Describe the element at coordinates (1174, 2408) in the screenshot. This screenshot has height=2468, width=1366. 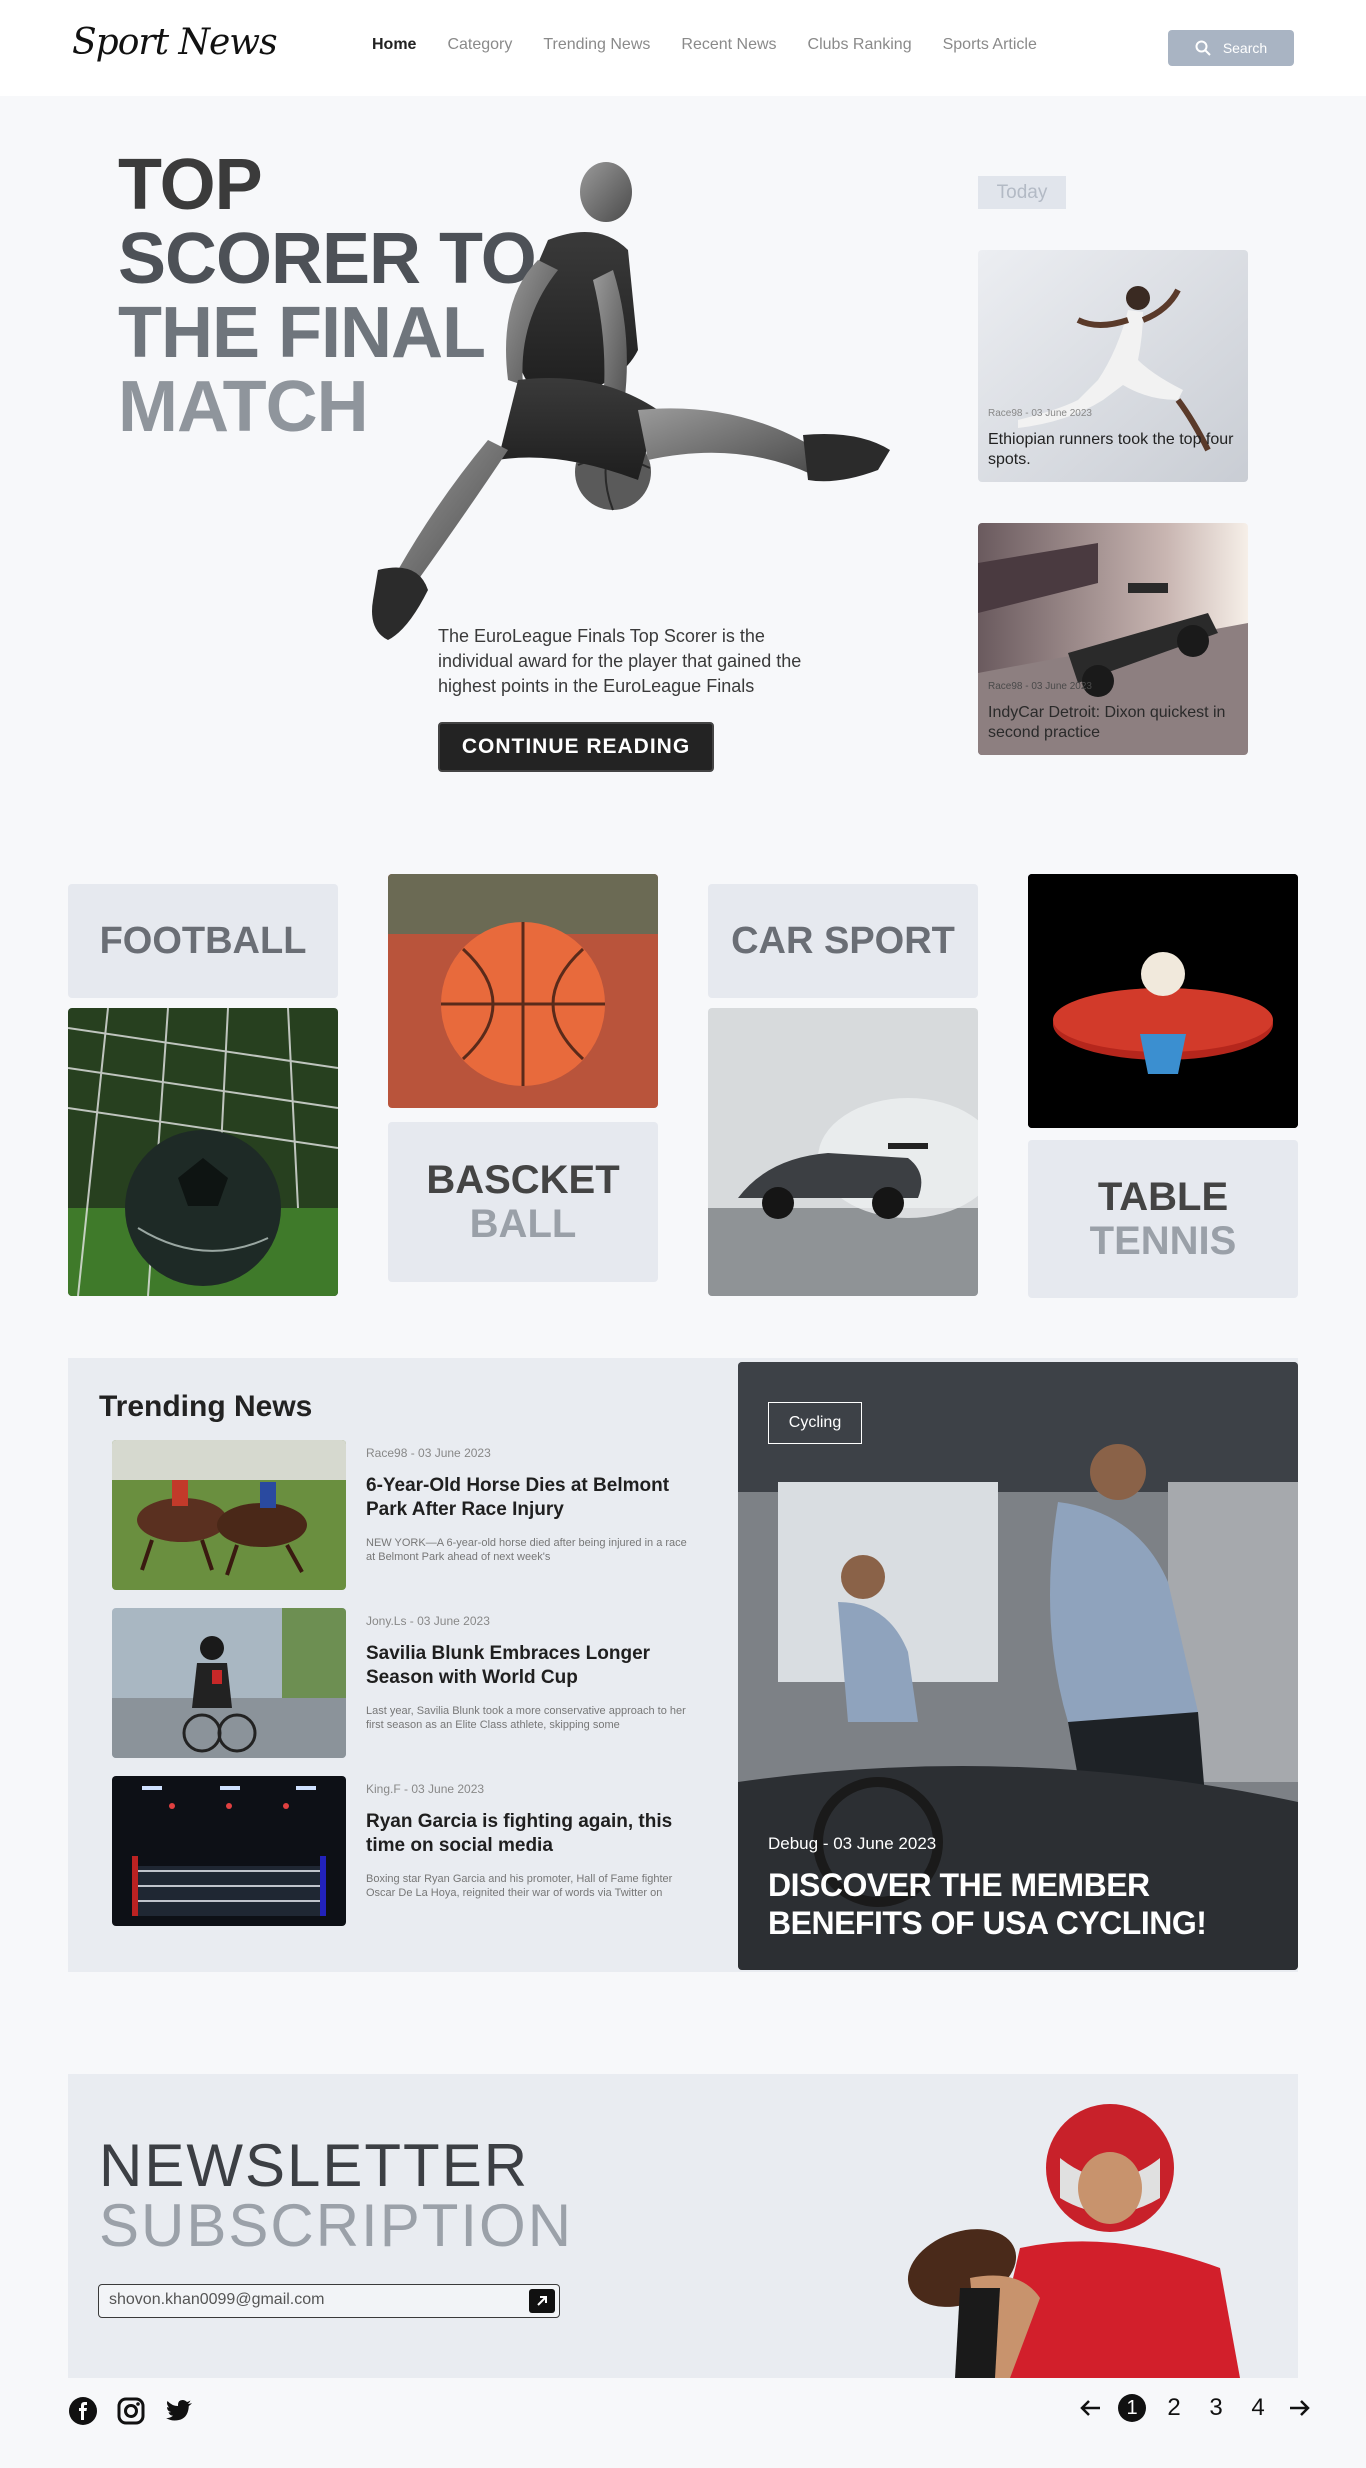
I see `page-number: 2` at that location.